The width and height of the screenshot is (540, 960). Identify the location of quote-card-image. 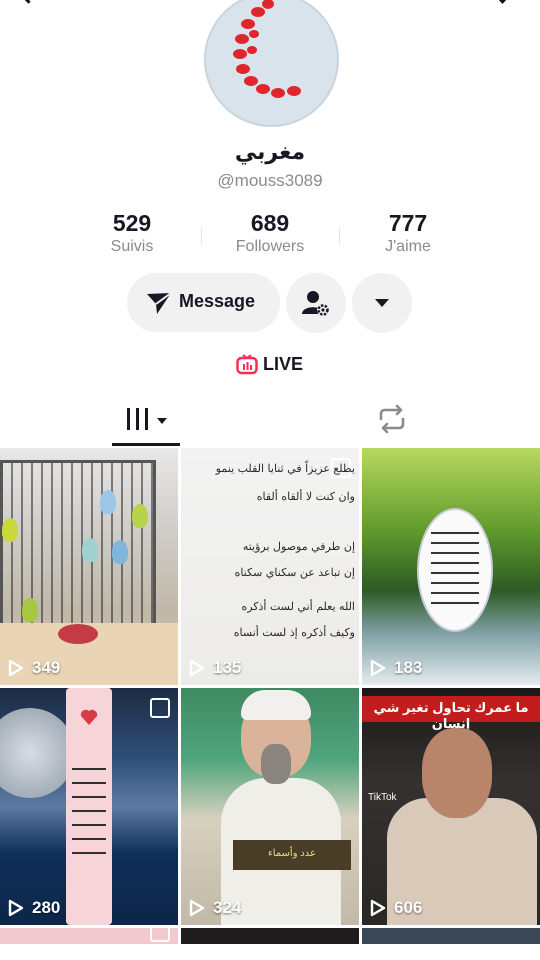
(89, 806).